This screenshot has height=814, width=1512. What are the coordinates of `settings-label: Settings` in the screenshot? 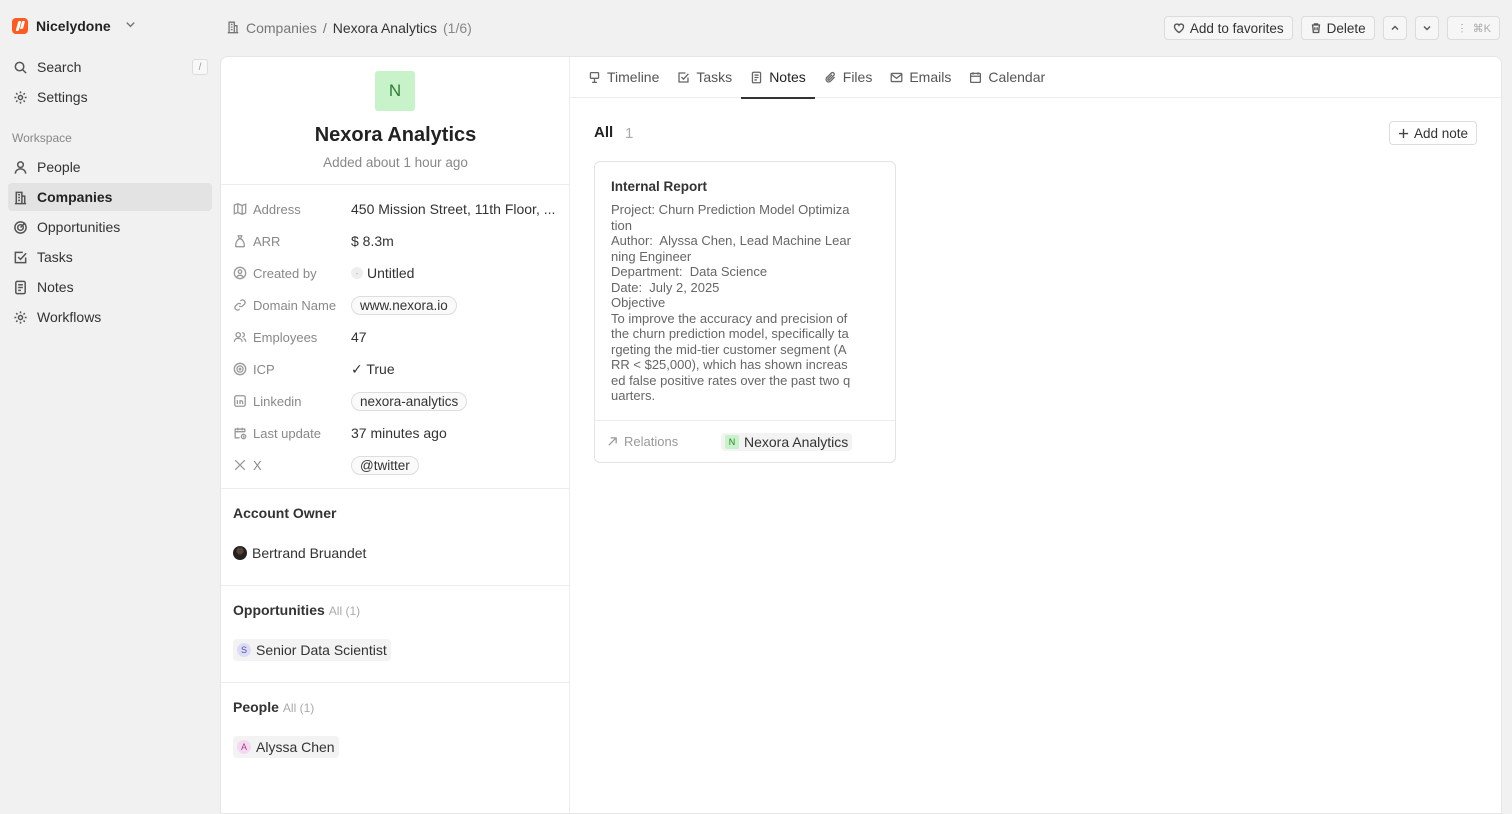 It's located at (62, 97).